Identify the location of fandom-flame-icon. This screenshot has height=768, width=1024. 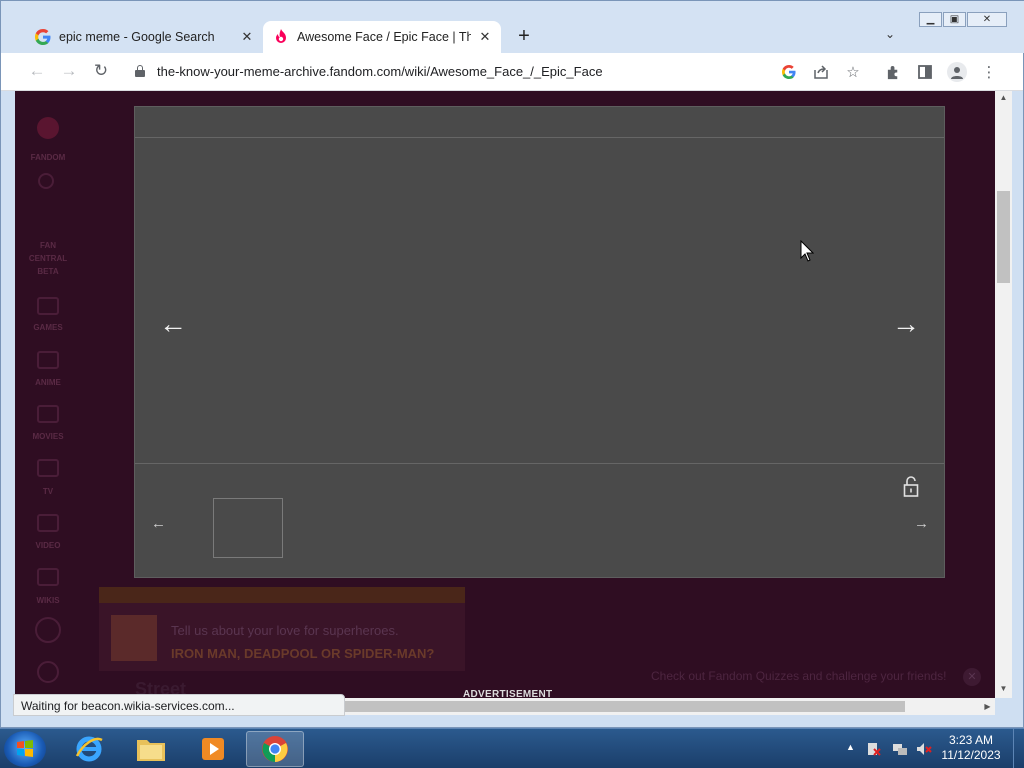
(281, 37).